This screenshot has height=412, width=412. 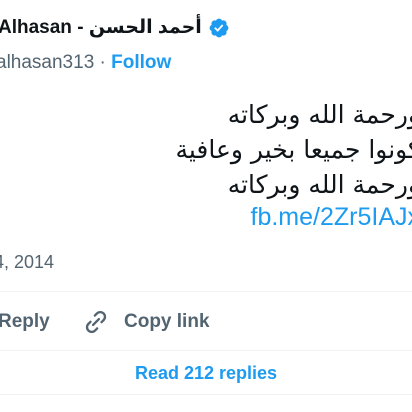 What do you see at coordinates (219, 27) in the screenshot?
I see `verified-badge-icon` at bounding box center [219, 27].